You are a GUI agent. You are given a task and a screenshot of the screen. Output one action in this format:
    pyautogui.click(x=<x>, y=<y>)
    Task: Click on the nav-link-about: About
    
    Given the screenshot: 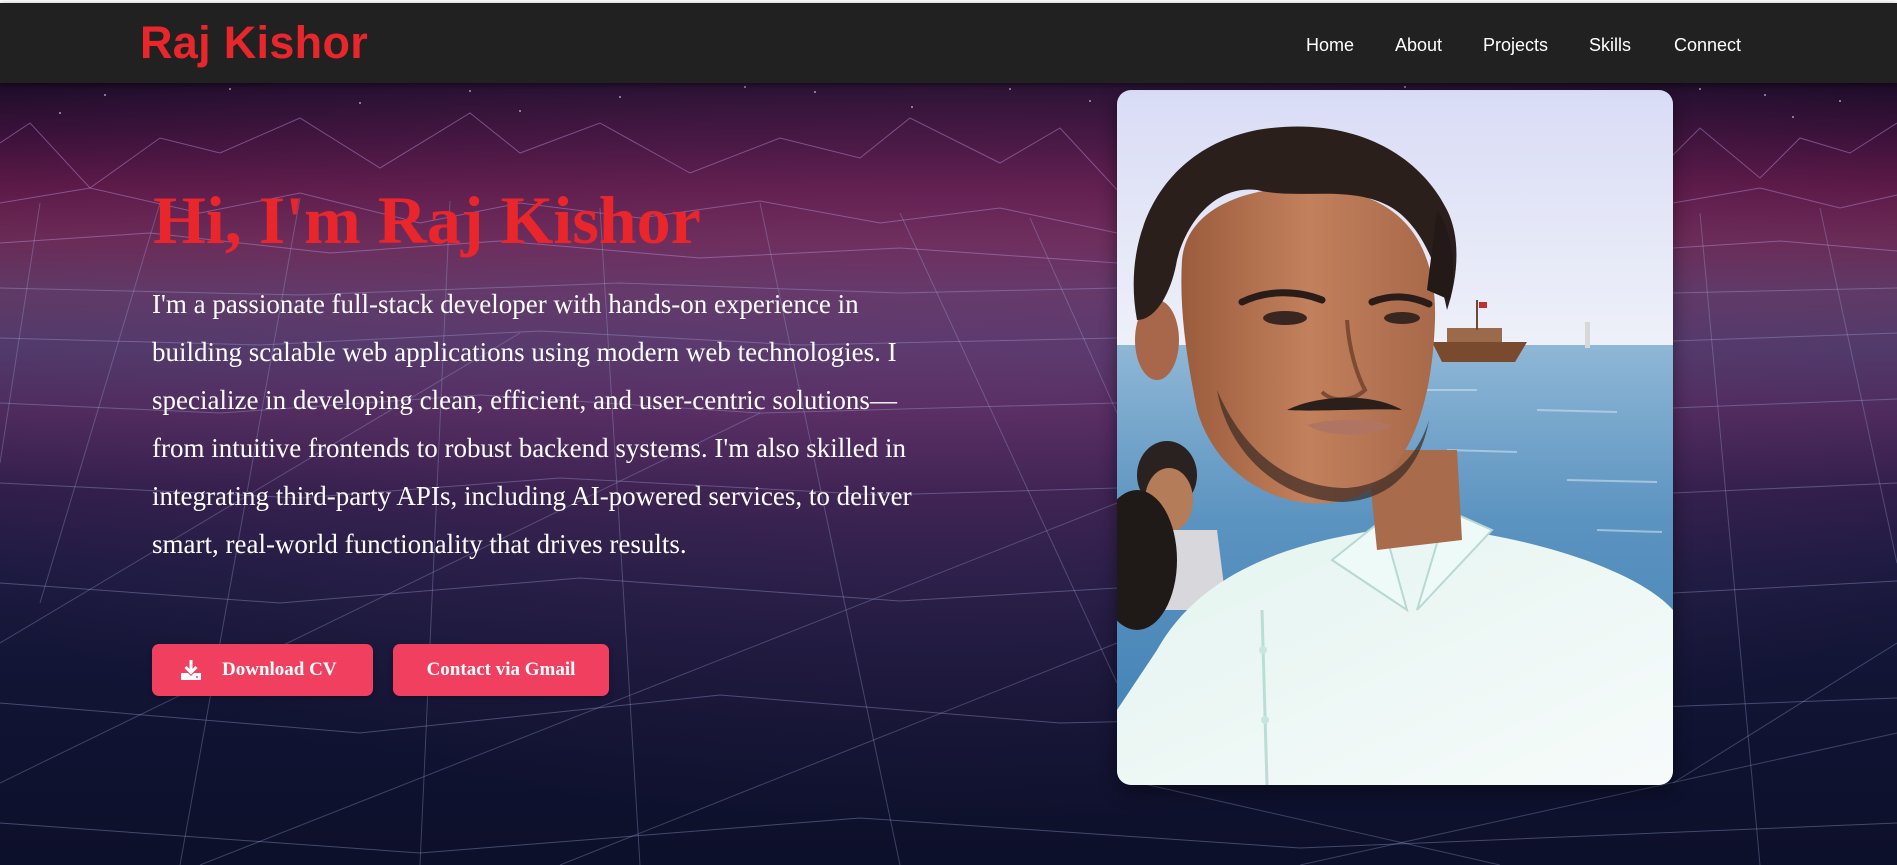 What is the action you would take?
    pyautogui.click(x=1418, y=45)
    